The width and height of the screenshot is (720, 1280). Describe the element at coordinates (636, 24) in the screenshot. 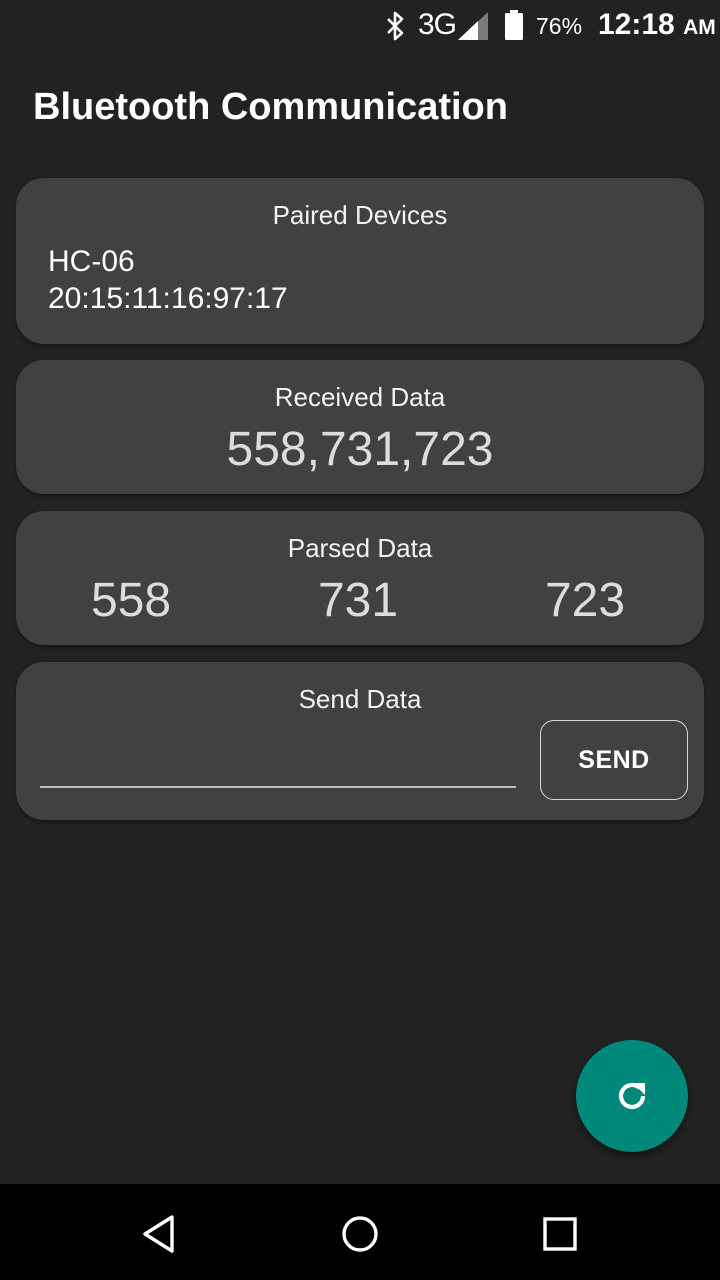

I see `clock-time: 12:18` at that location.